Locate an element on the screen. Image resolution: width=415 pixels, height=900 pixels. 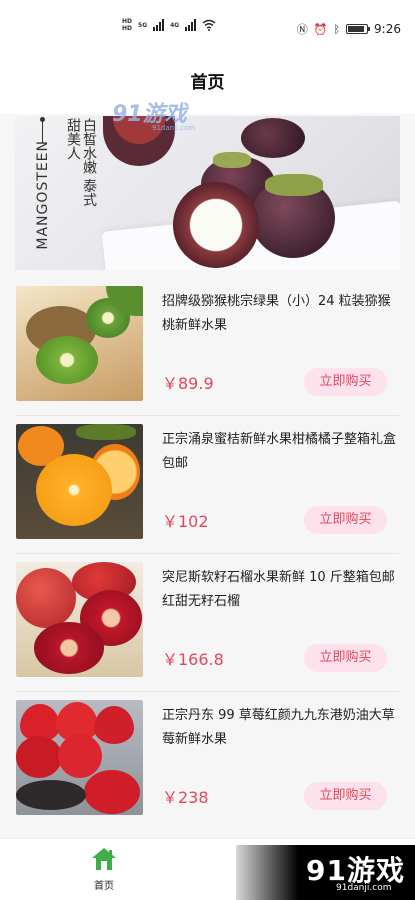
product-price: ￥102 is located at coordinates (185, 521).